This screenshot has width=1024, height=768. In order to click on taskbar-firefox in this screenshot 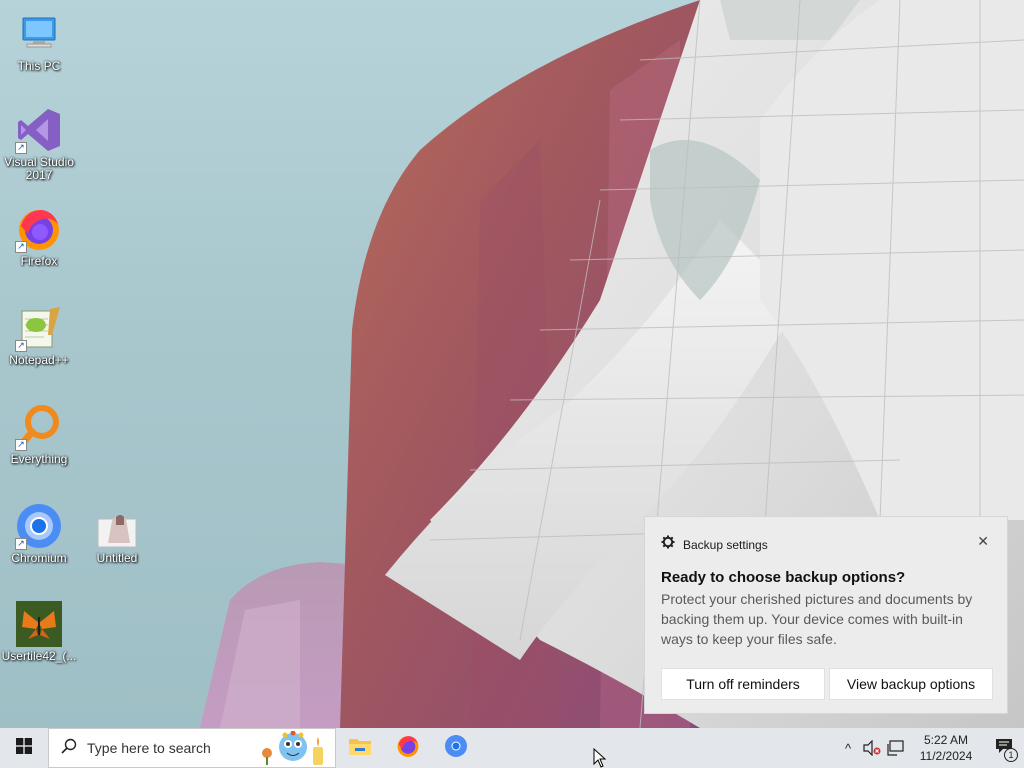, I will do `click(408, 748)`.